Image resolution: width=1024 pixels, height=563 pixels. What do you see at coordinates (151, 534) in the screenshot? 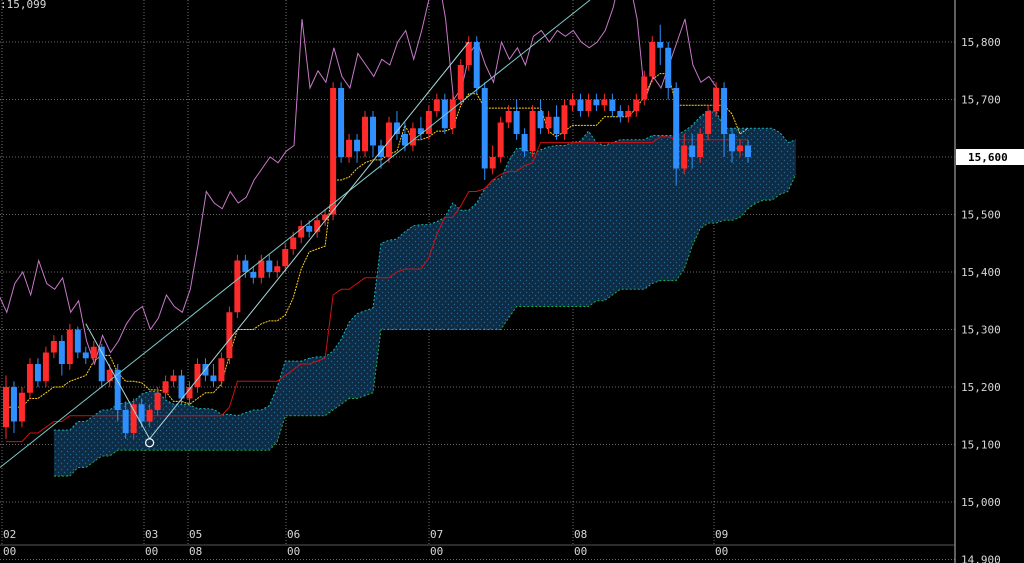
I see `x-tick-label: 03` at bounding box center [151, 534].